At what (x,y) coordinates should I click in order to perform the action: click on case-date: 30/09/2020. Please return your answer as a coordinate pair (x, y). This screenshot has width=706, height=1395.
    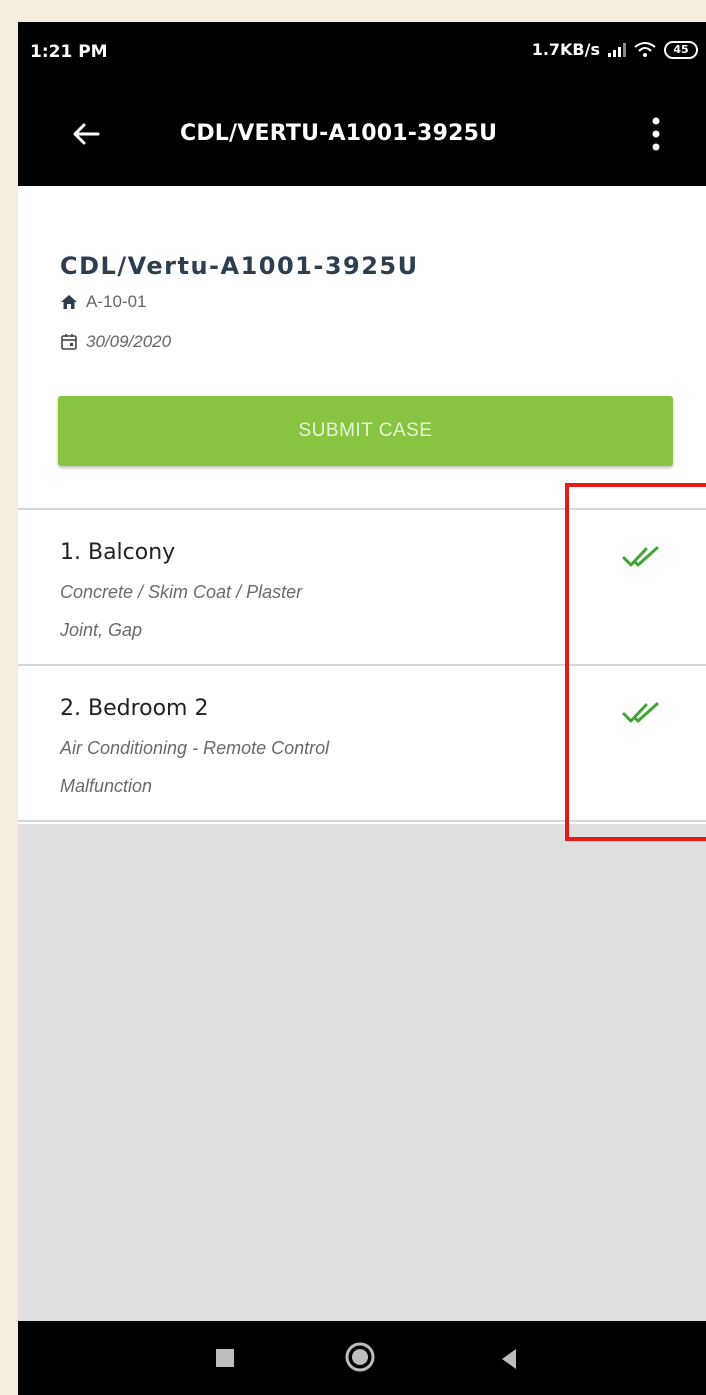
    Looking at the image, I should click on (115, 342).